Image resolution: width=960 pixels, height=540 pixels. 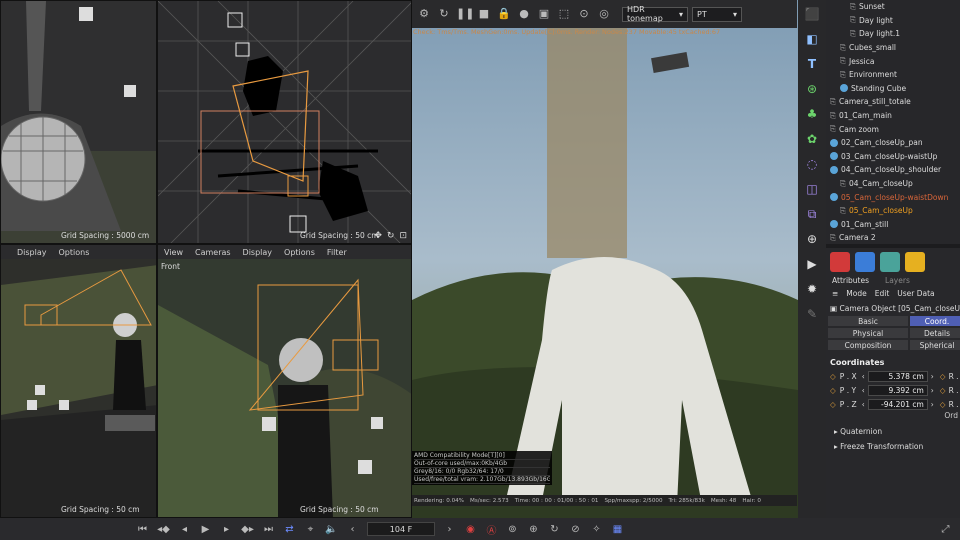 What do you see at coordinates (226, 529) in the screenshot?
I see `next-frame-icon: ▸` at bounding box center [226, 529].